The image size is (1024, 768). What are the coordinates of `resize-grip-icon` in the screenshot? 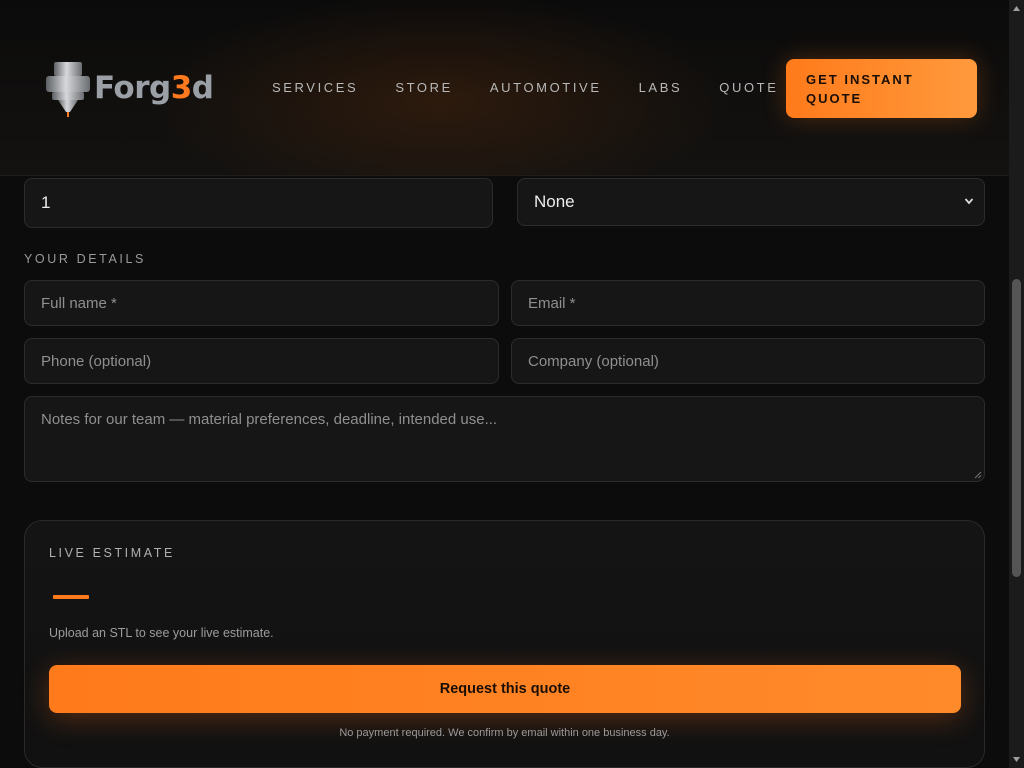 It's located at (978, 475).